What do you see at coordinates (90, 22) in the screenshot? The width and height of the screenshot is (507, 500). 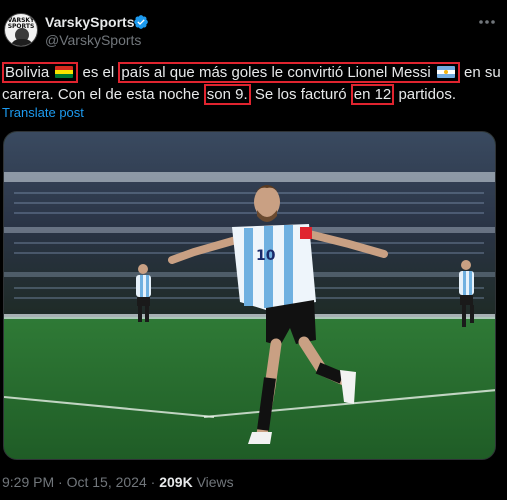 I see `display-name: VarskySports` at bounding box center [90, 22].